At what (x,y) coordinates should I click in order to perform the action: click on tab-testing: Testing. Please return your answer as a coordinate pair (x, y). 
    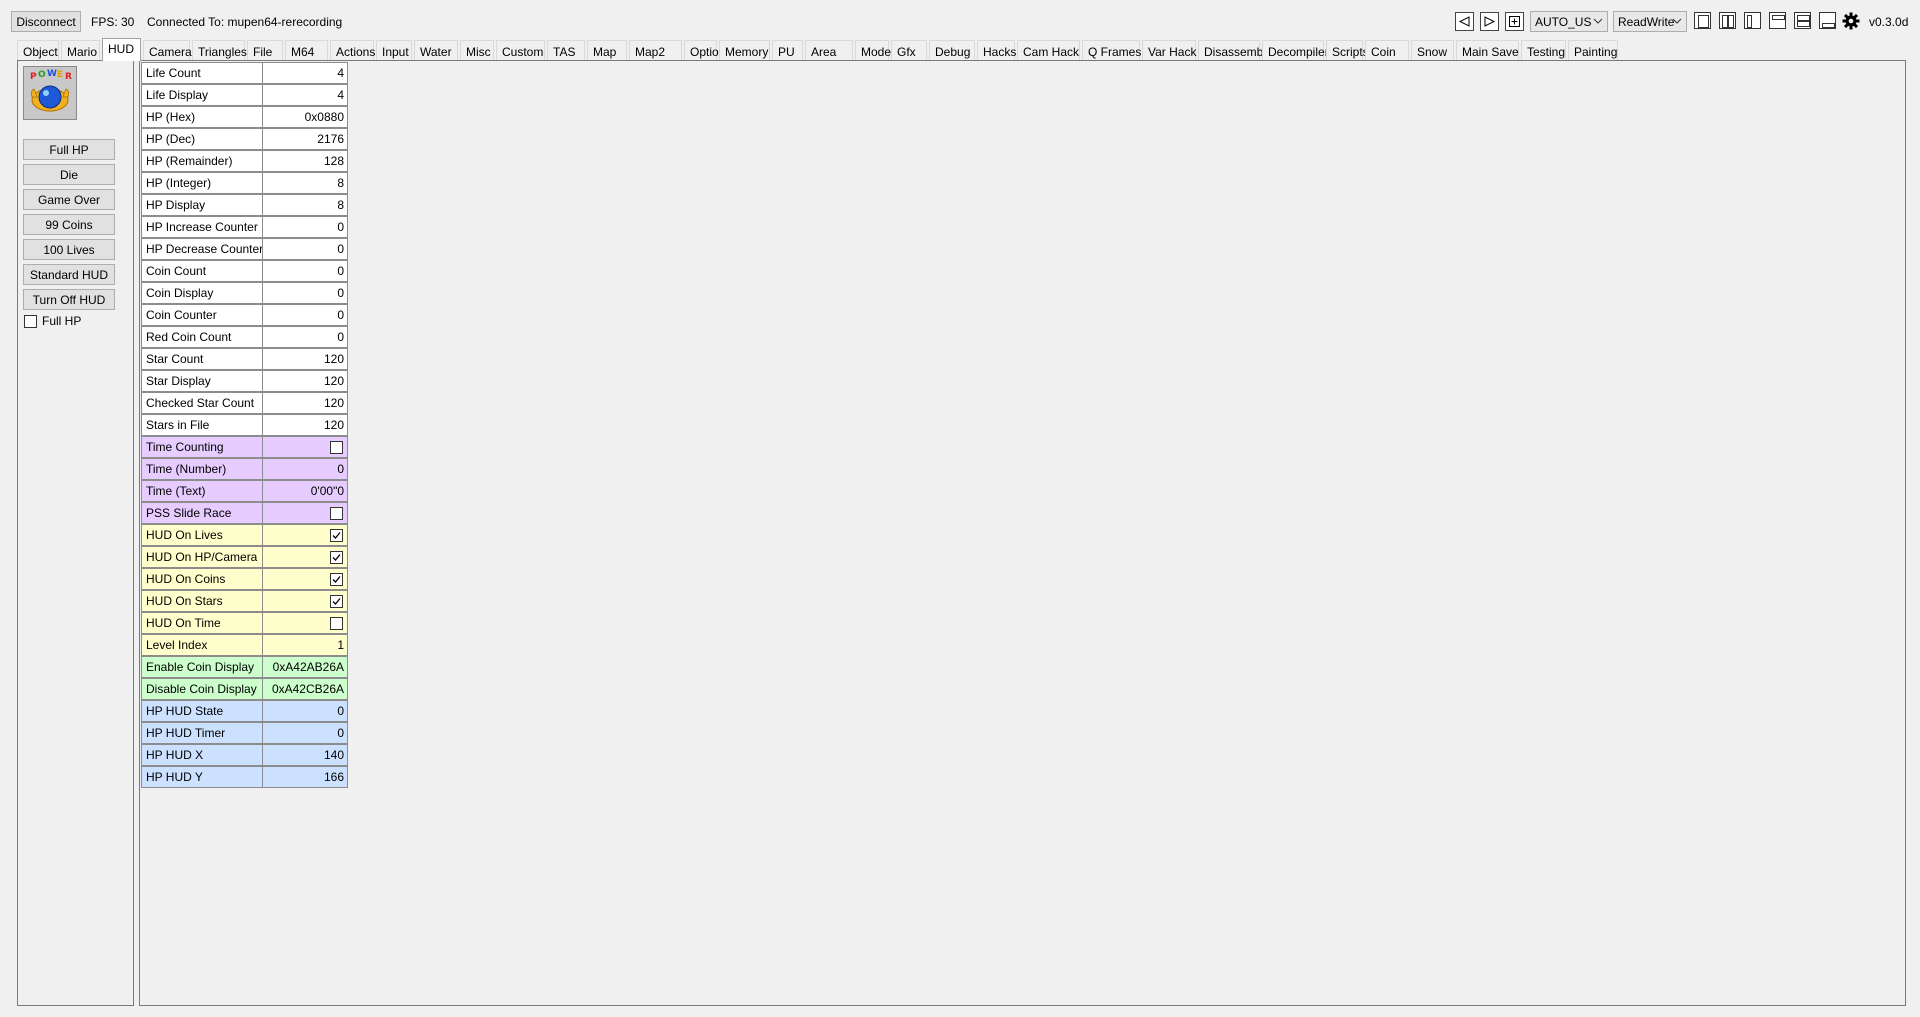
    Looking at the image, I should click on (1543, 50).